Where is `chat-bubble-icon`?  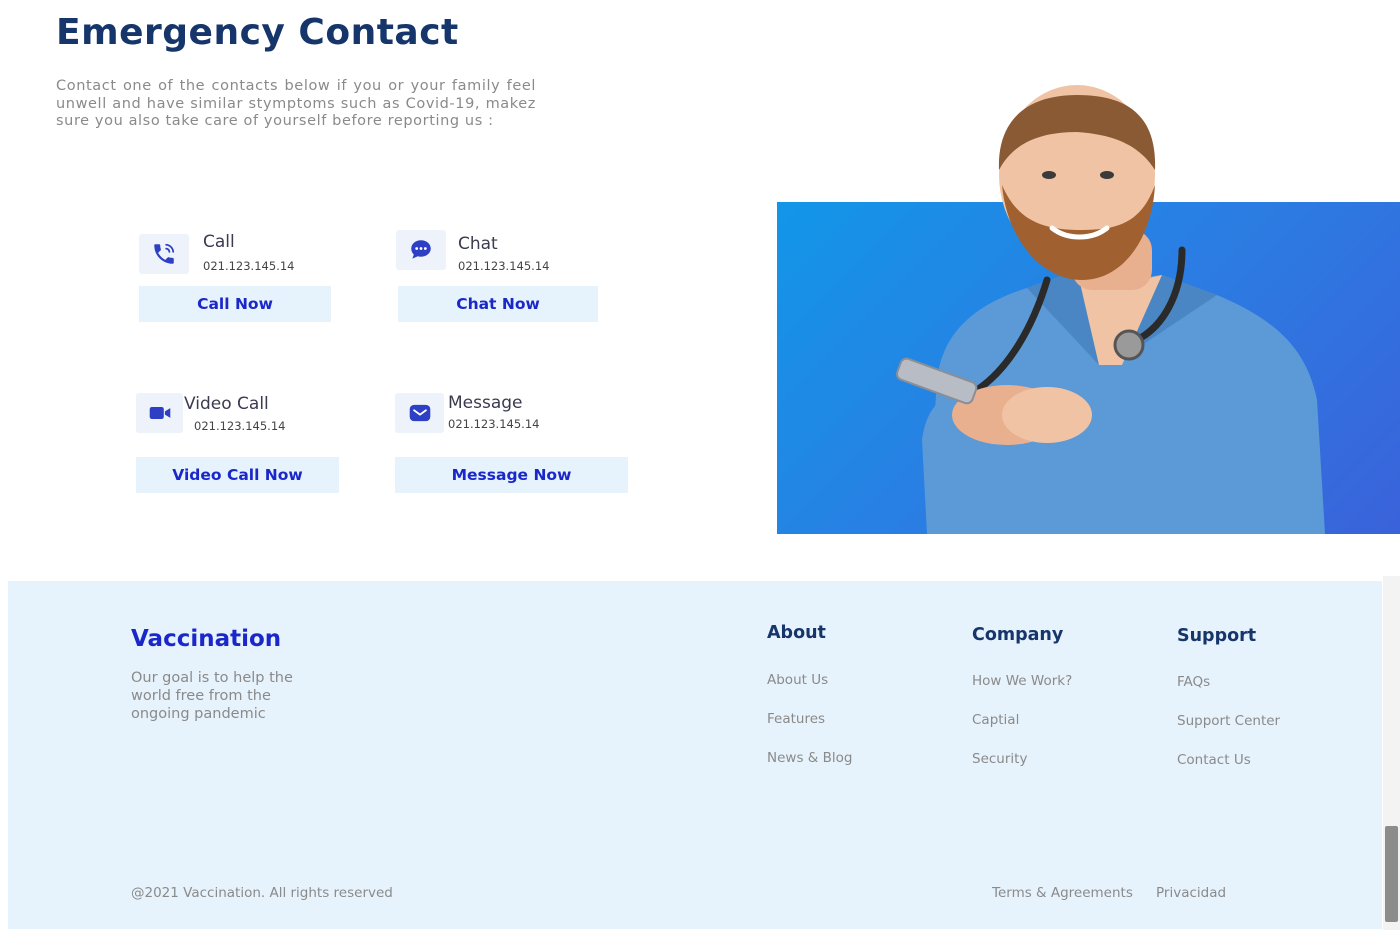 chat-bubble-icon is located at coordinates (421, 250).